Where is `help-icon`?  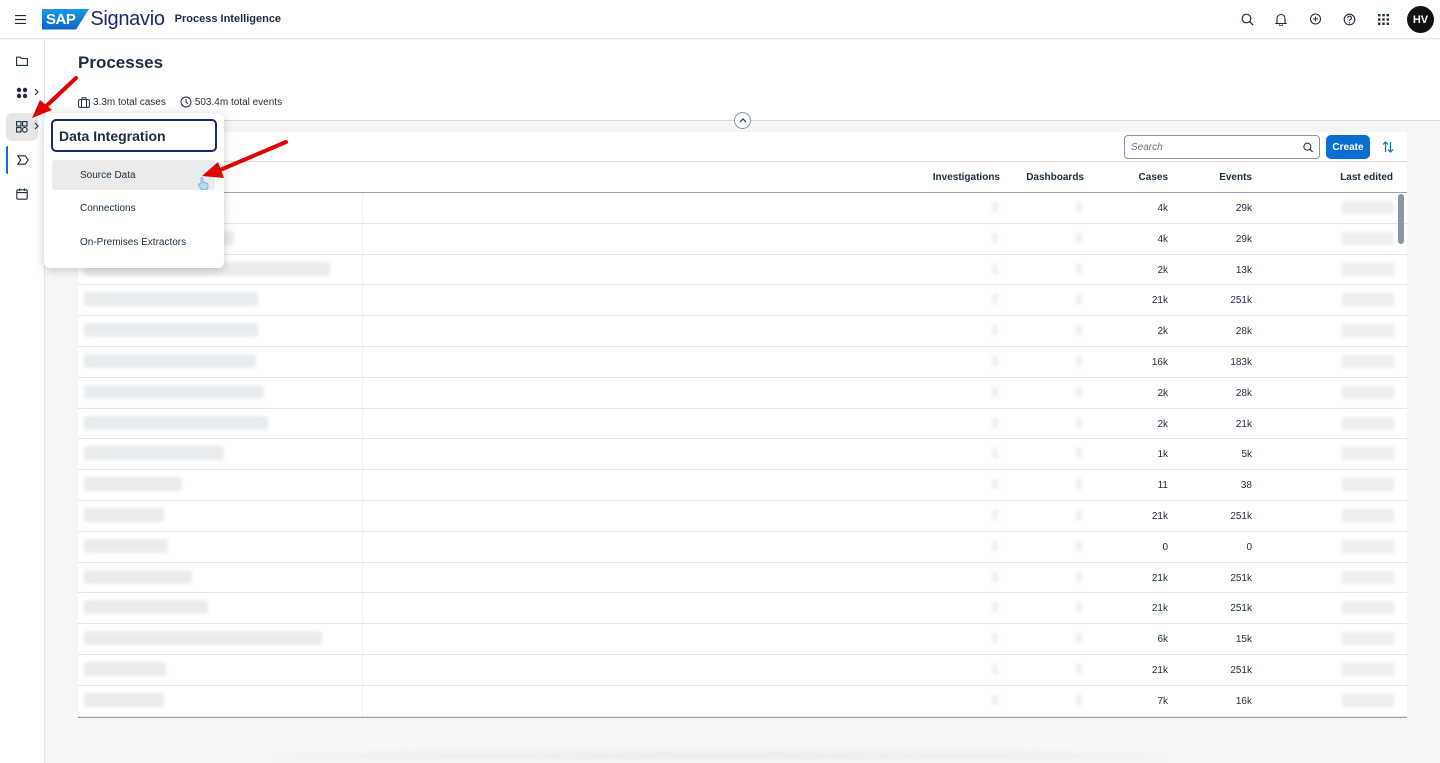 help-icon is located at coordinates (1349, 20).